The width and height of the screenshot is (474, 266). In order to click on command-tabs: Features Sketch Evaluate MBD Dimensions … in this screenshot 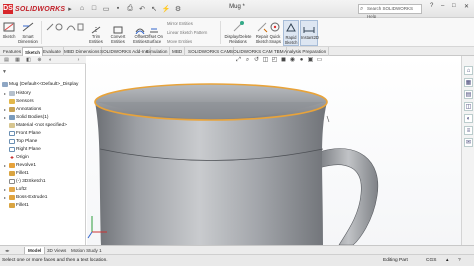, I will do `click(237, 51)`.